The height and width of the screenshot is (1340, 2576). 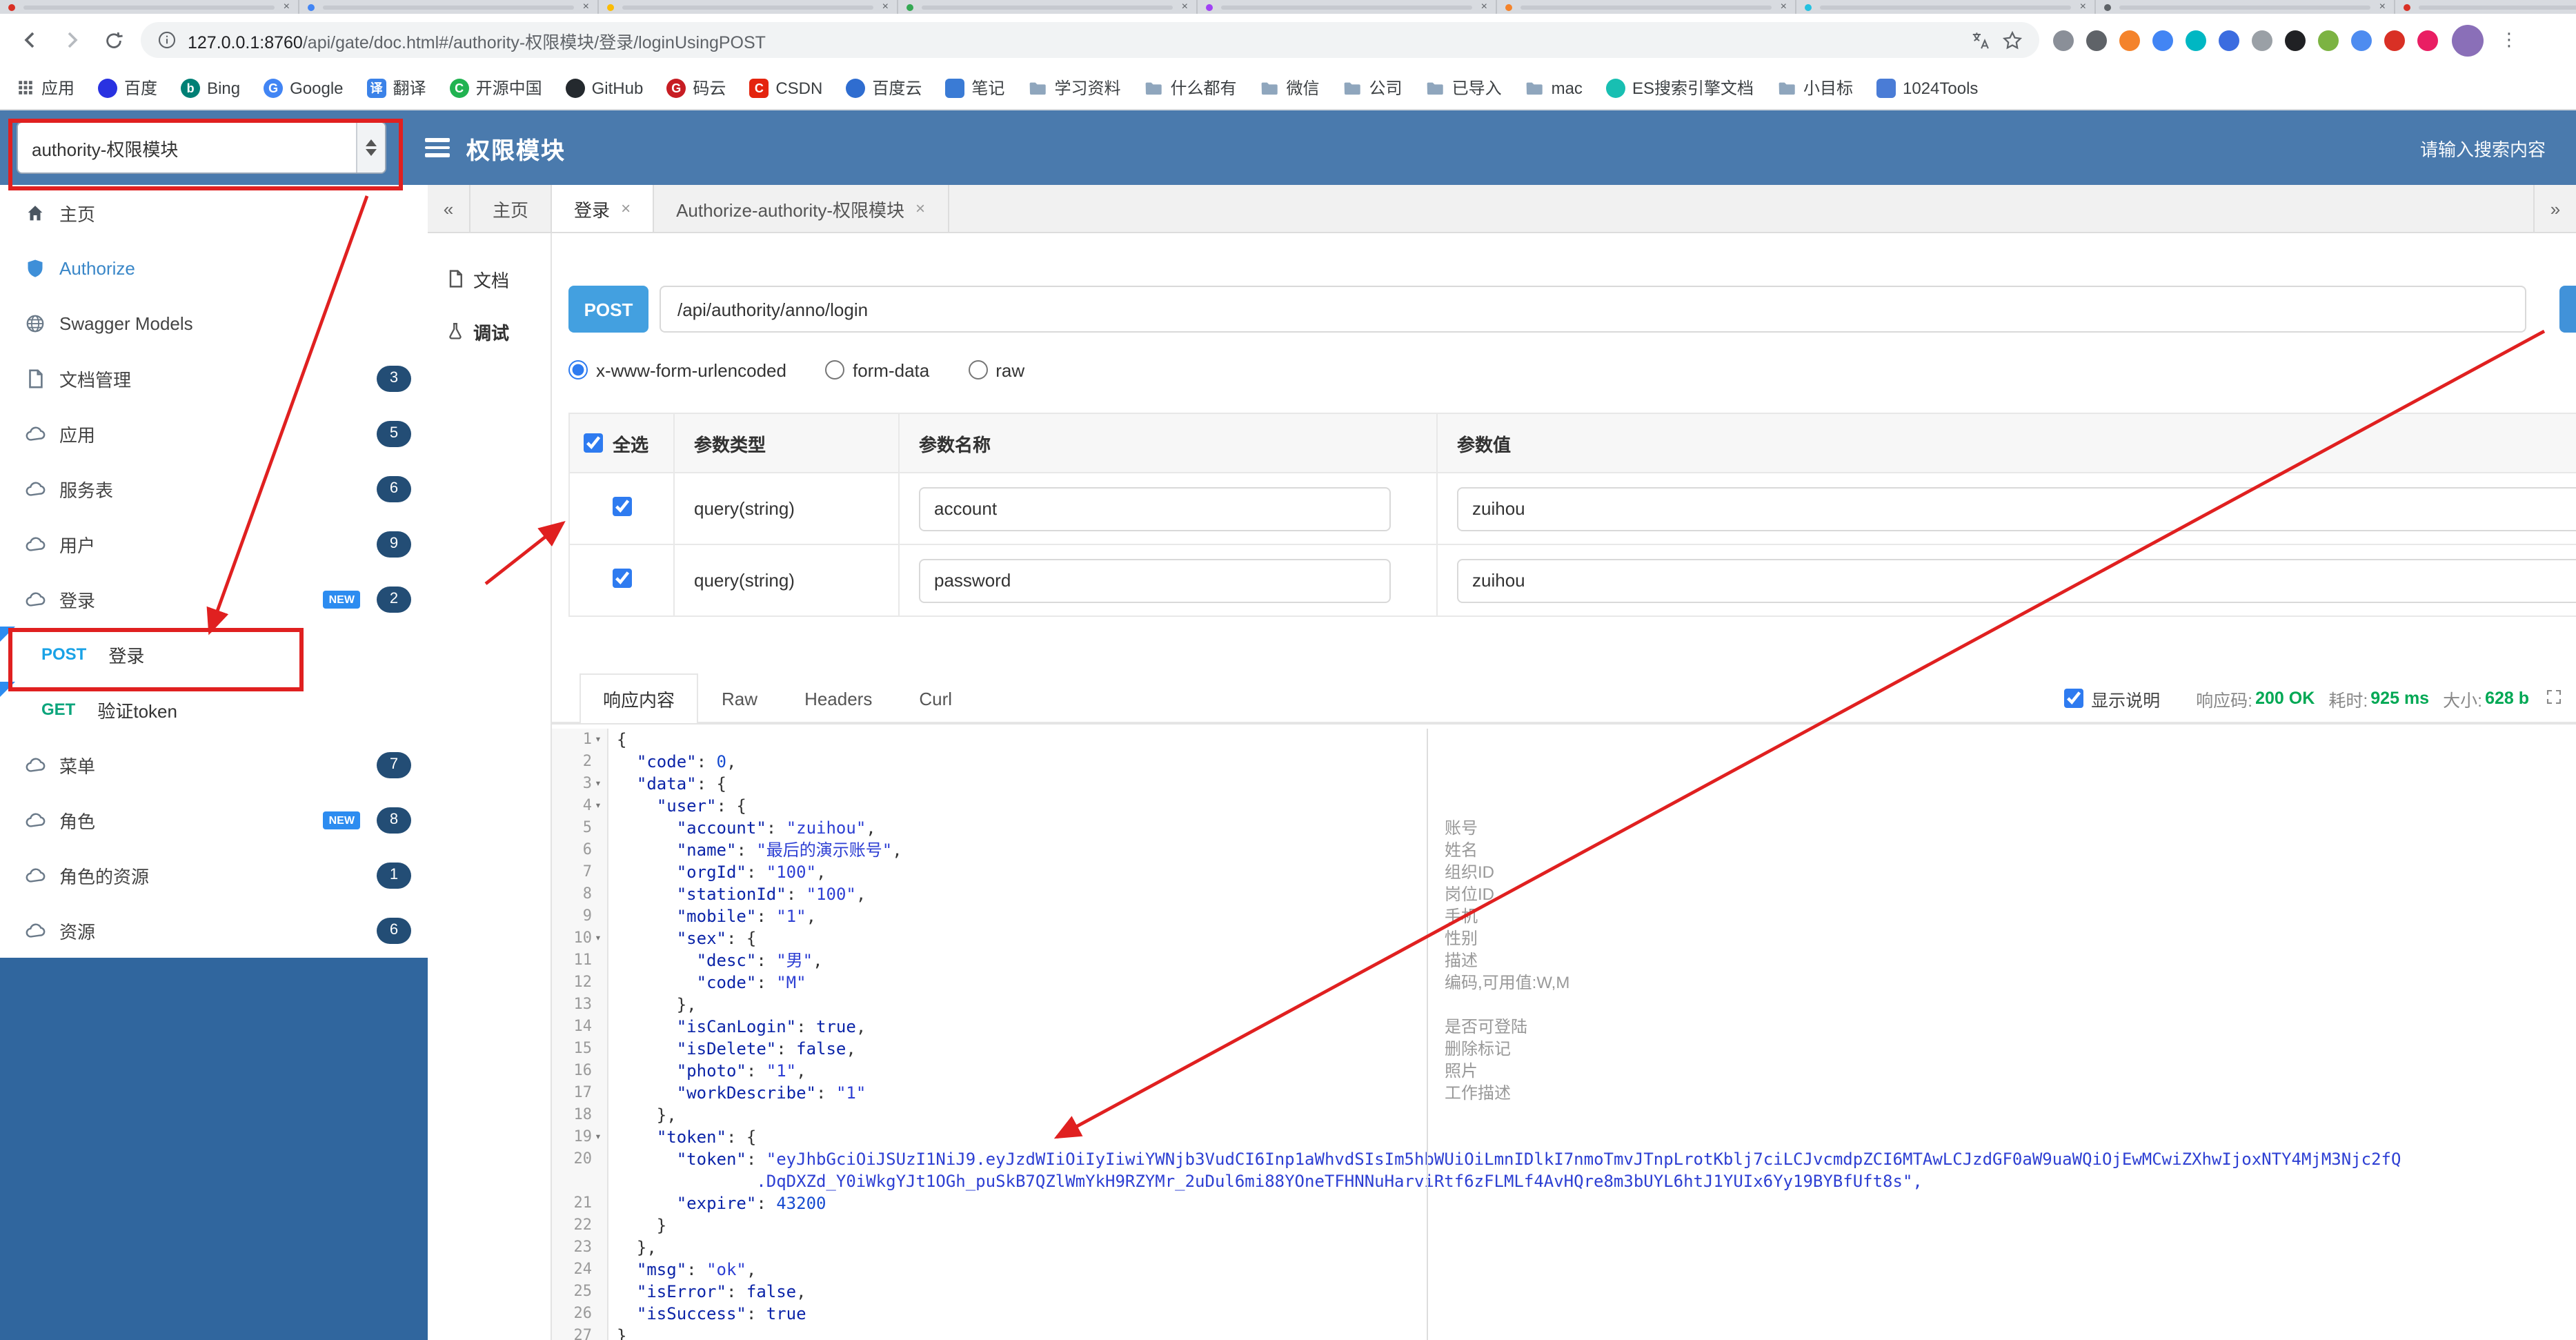 What do you see at coordinates (639, 699) in the screenshot?
I see `response-tab-响应内容: 响应内容` at bounding box center [639, 699].